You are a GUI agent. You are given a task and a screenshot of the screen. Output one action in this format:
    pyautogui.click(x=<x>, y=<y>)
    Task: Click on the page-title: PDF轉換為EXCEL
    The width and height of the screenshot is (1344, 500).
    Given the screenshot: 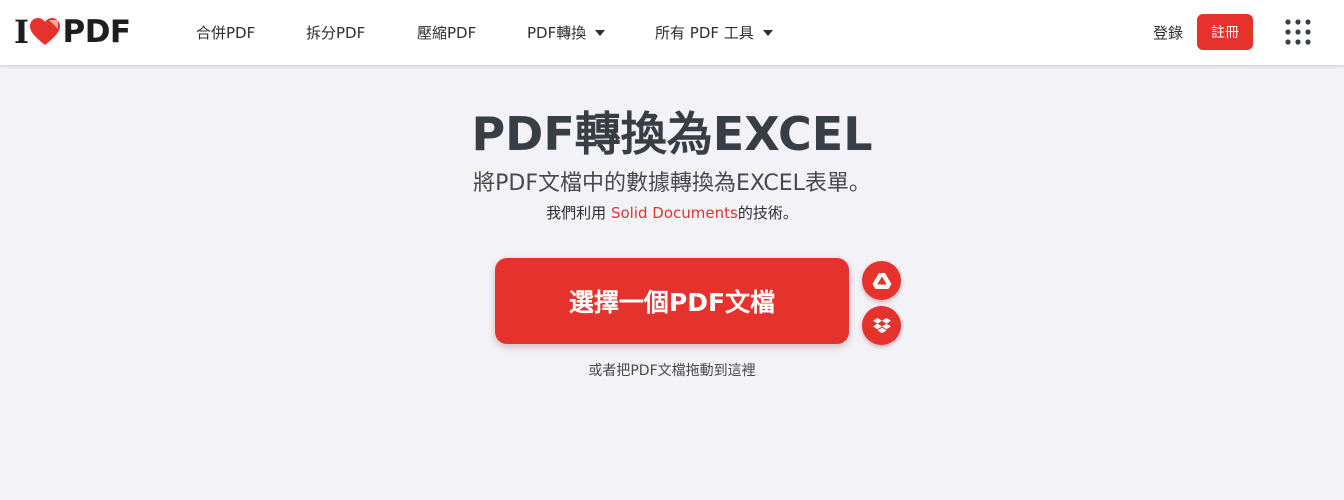 What is the action you would take?
    pyautogui.click(x=672, y=134)
    